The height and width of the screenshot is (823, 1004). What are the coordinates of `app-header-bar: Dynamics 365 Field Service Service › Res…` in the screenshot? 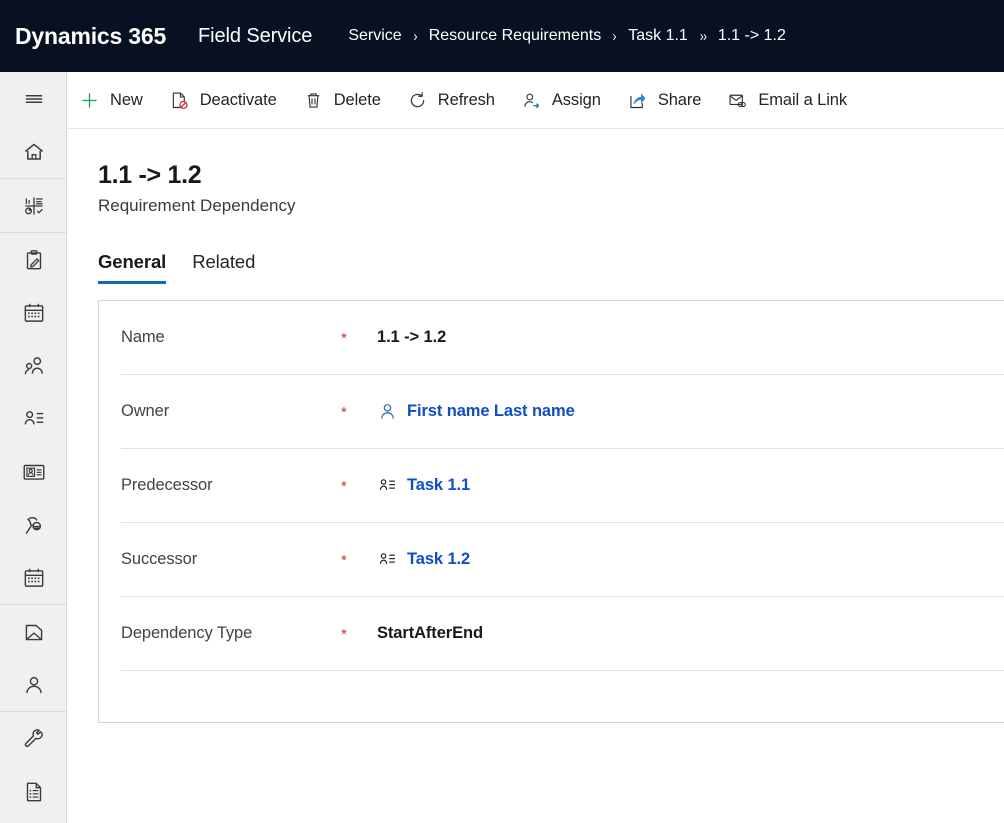 It's located at (502, 36).